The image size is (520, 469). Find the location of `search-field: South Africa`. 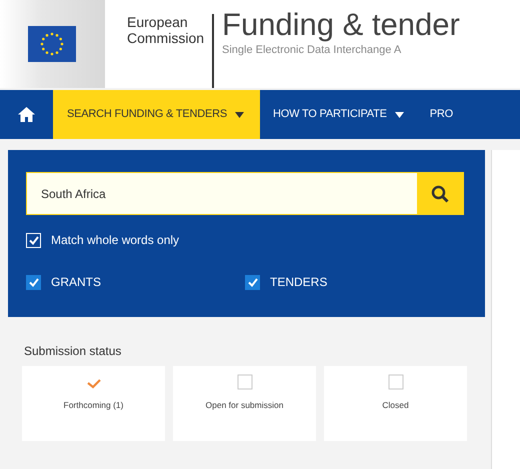

search-field: South Africa is located at coordinates (245, 193).